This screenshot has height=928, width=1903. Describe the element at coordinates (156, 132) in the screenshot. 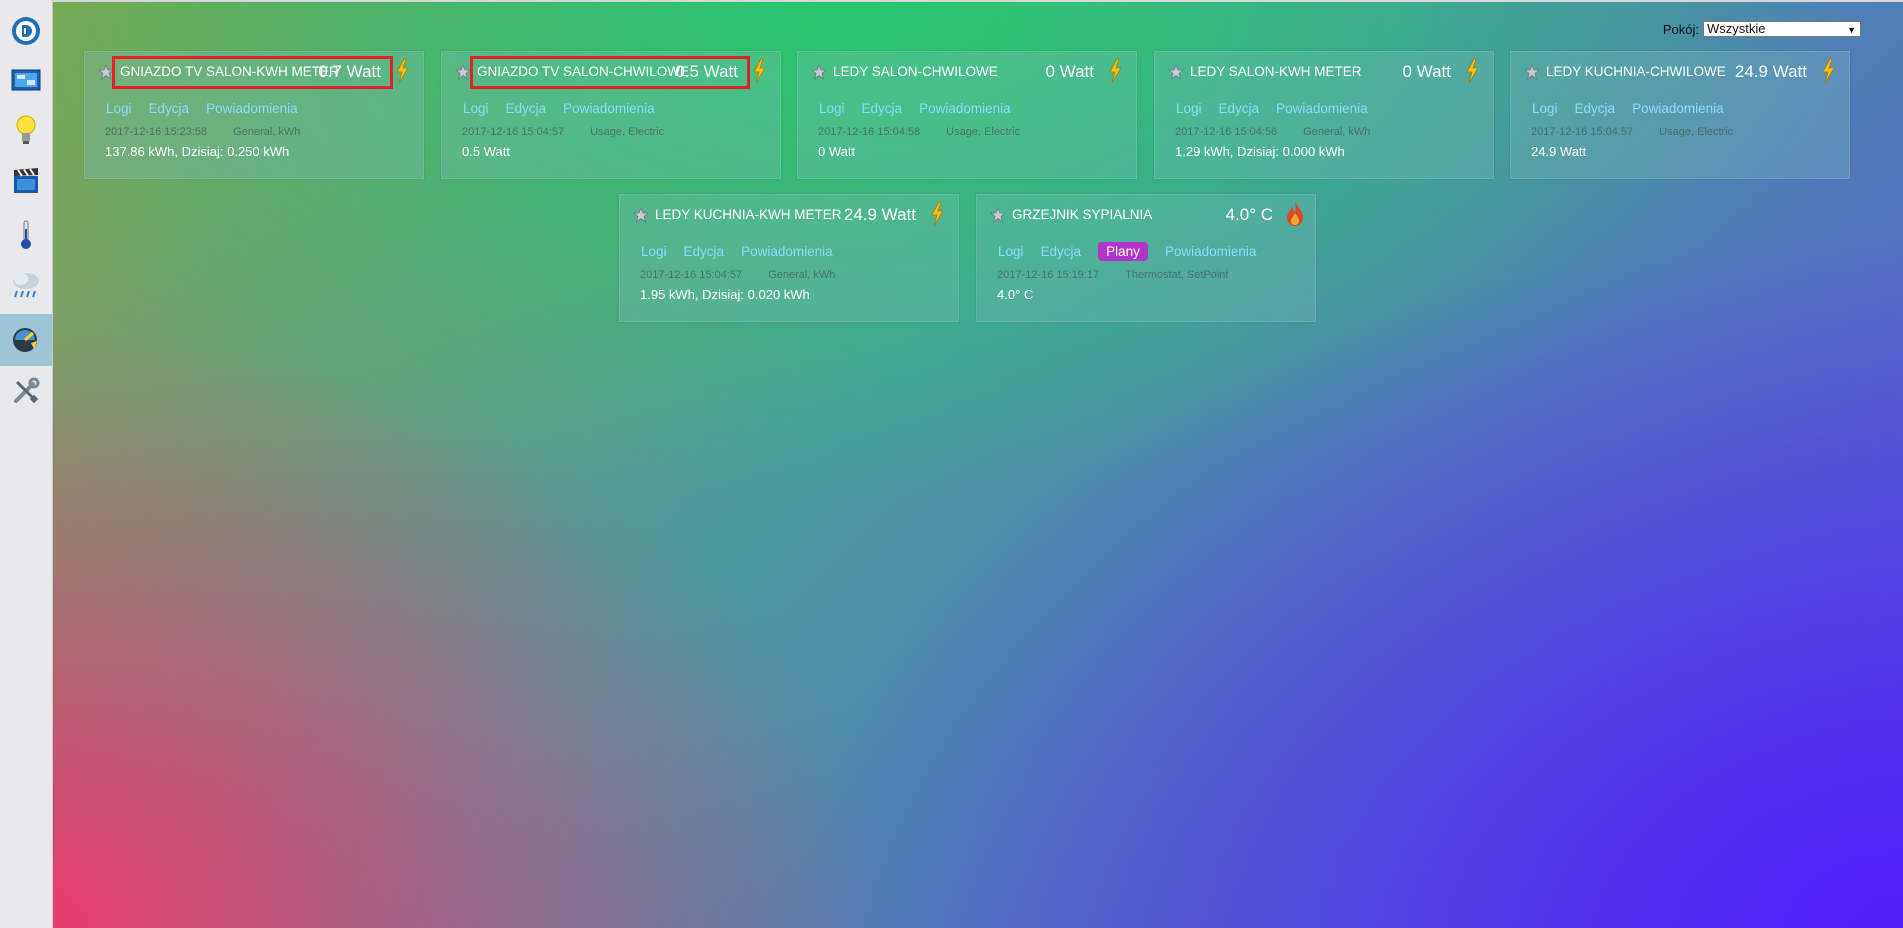

I see `last-update-timestamp: 2017-12-16 15:23:58` at that location.